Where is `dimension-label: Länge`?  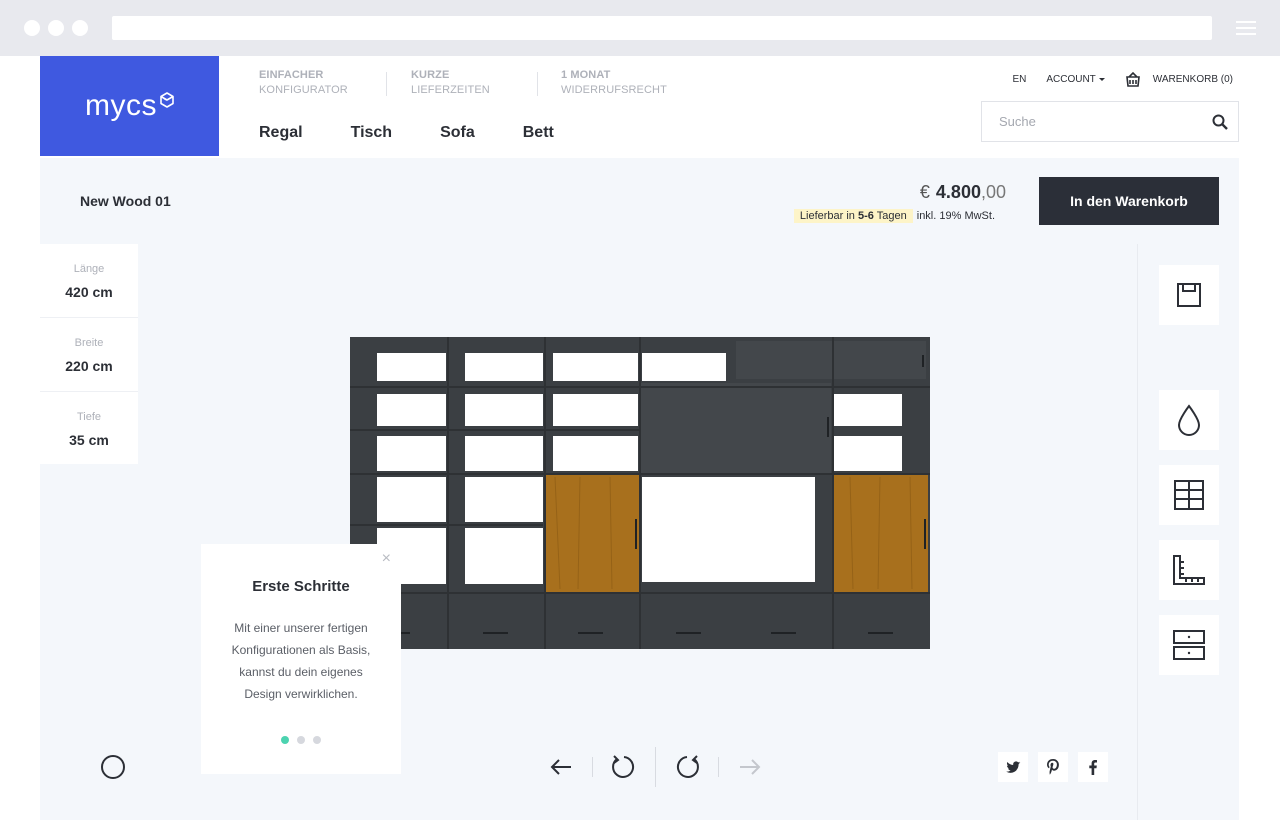
dimension-label: Länge is located at coordinates (89, 269).